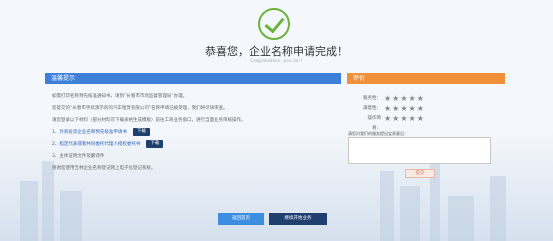 The width and height of the screenshot is (553, 241). What do you see at coordinates (426, 123) in the screenshot?
I see `rating-row-ease: 操作简易： ★★★★★` at bounding box center [426, 123].